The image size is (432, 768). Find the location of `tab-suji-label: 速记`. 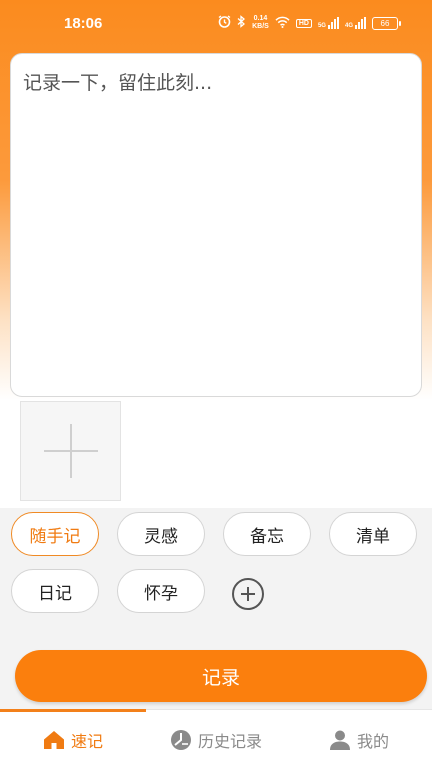

tab-suji-label: 速记 is located at coordinates (86, 741).